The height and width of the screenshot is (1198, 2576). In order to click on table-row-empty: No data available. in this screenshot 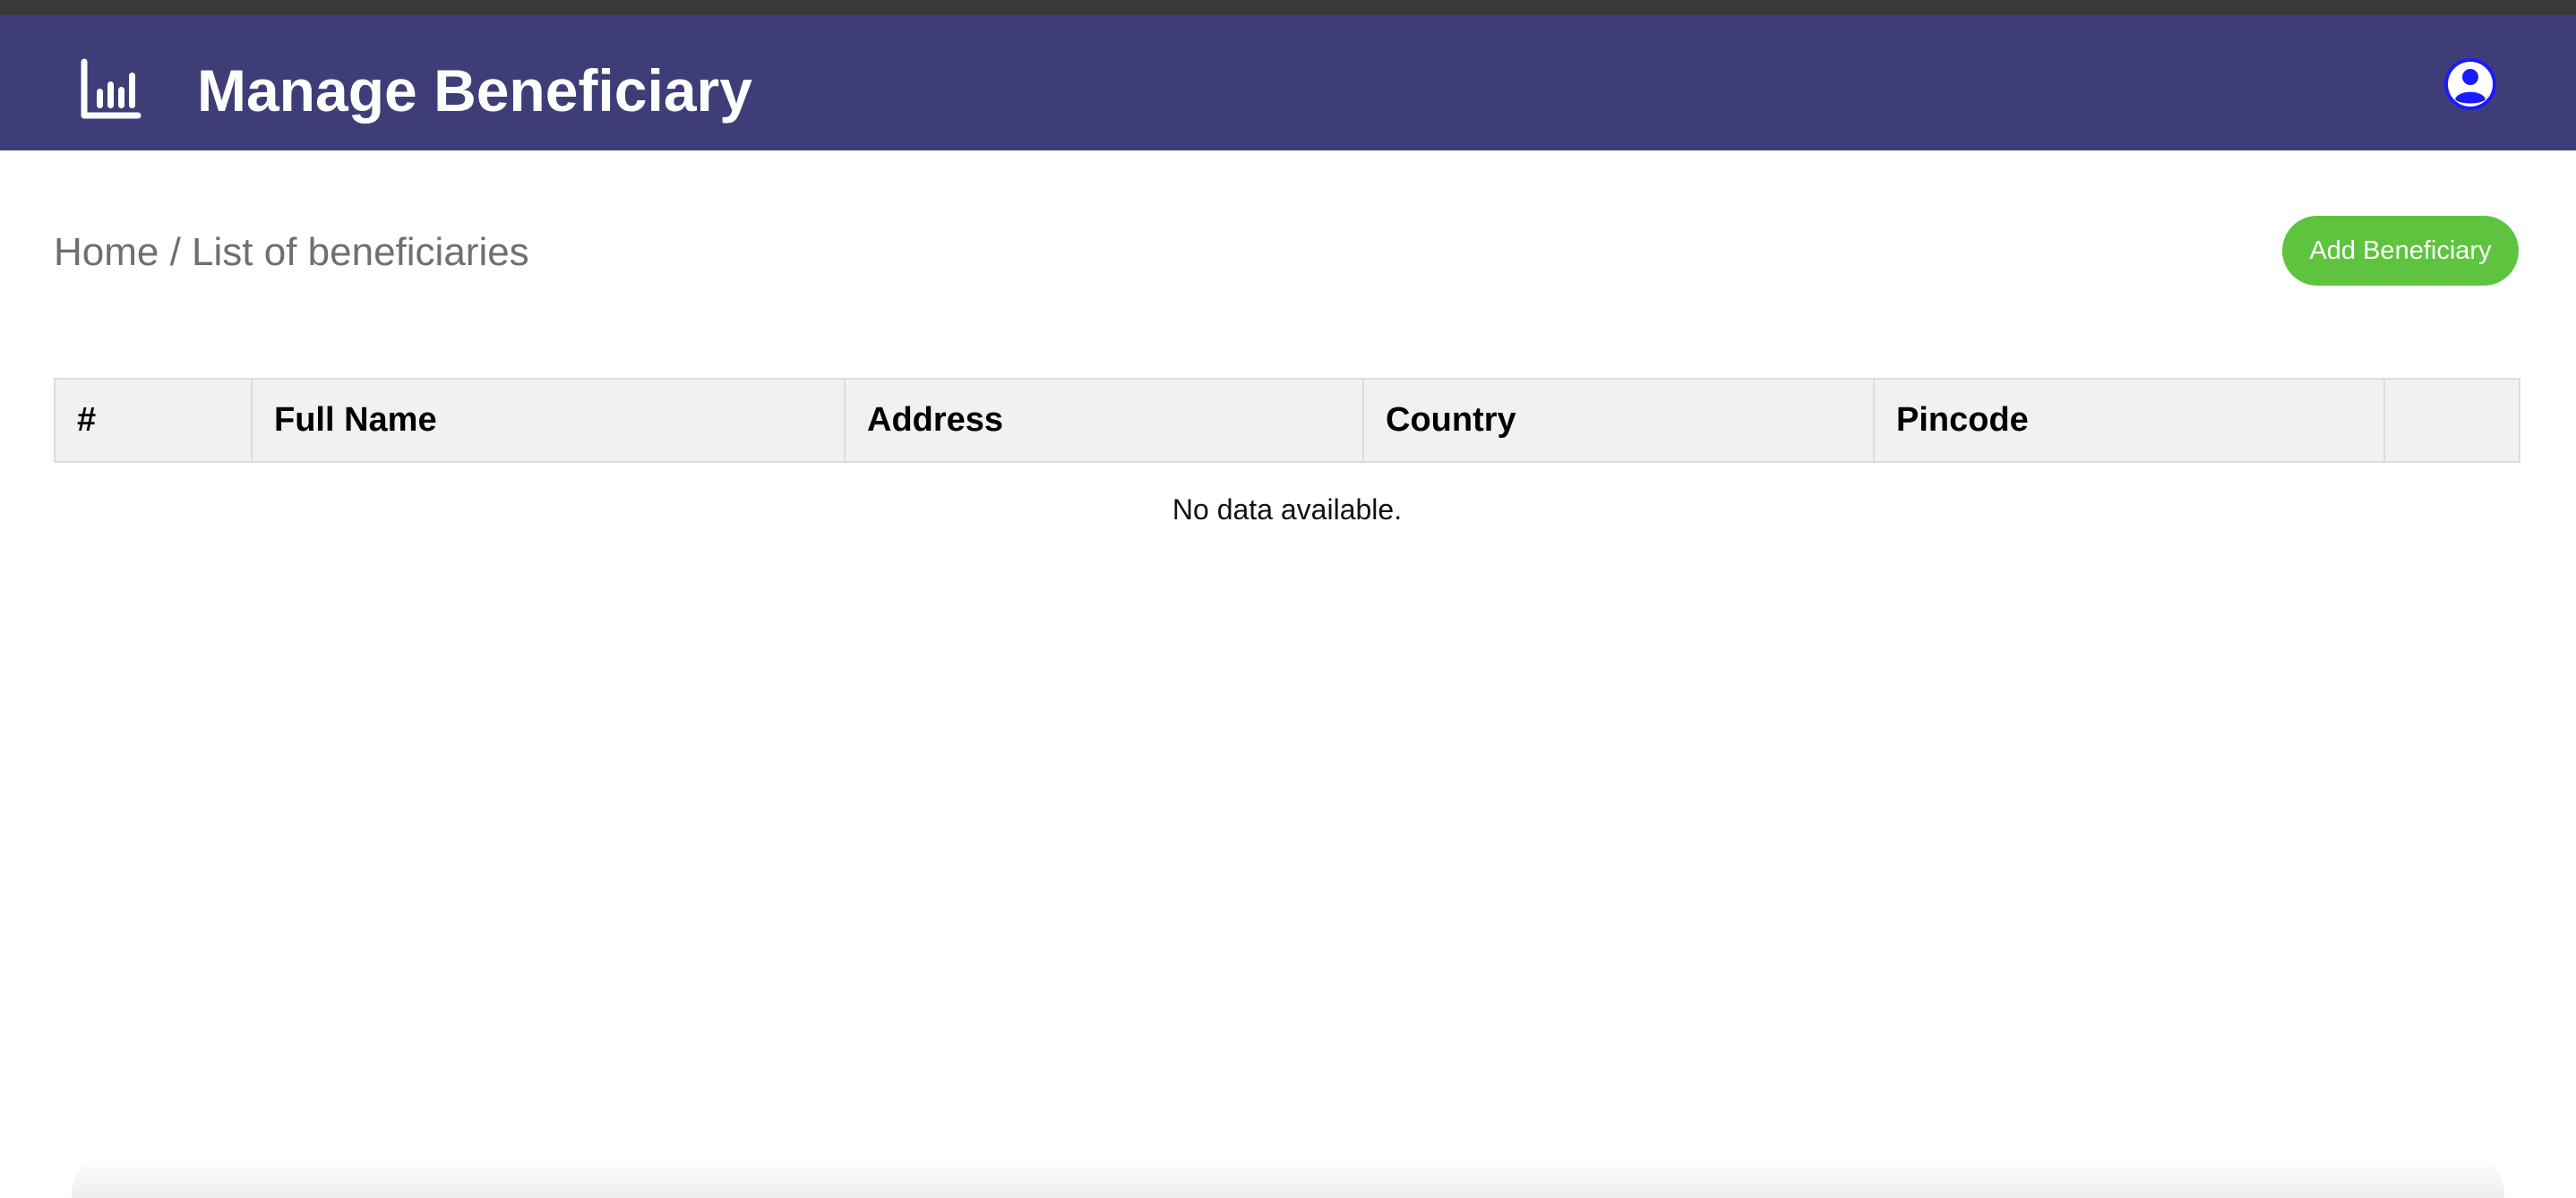, I will do `click(1287, 515)`.